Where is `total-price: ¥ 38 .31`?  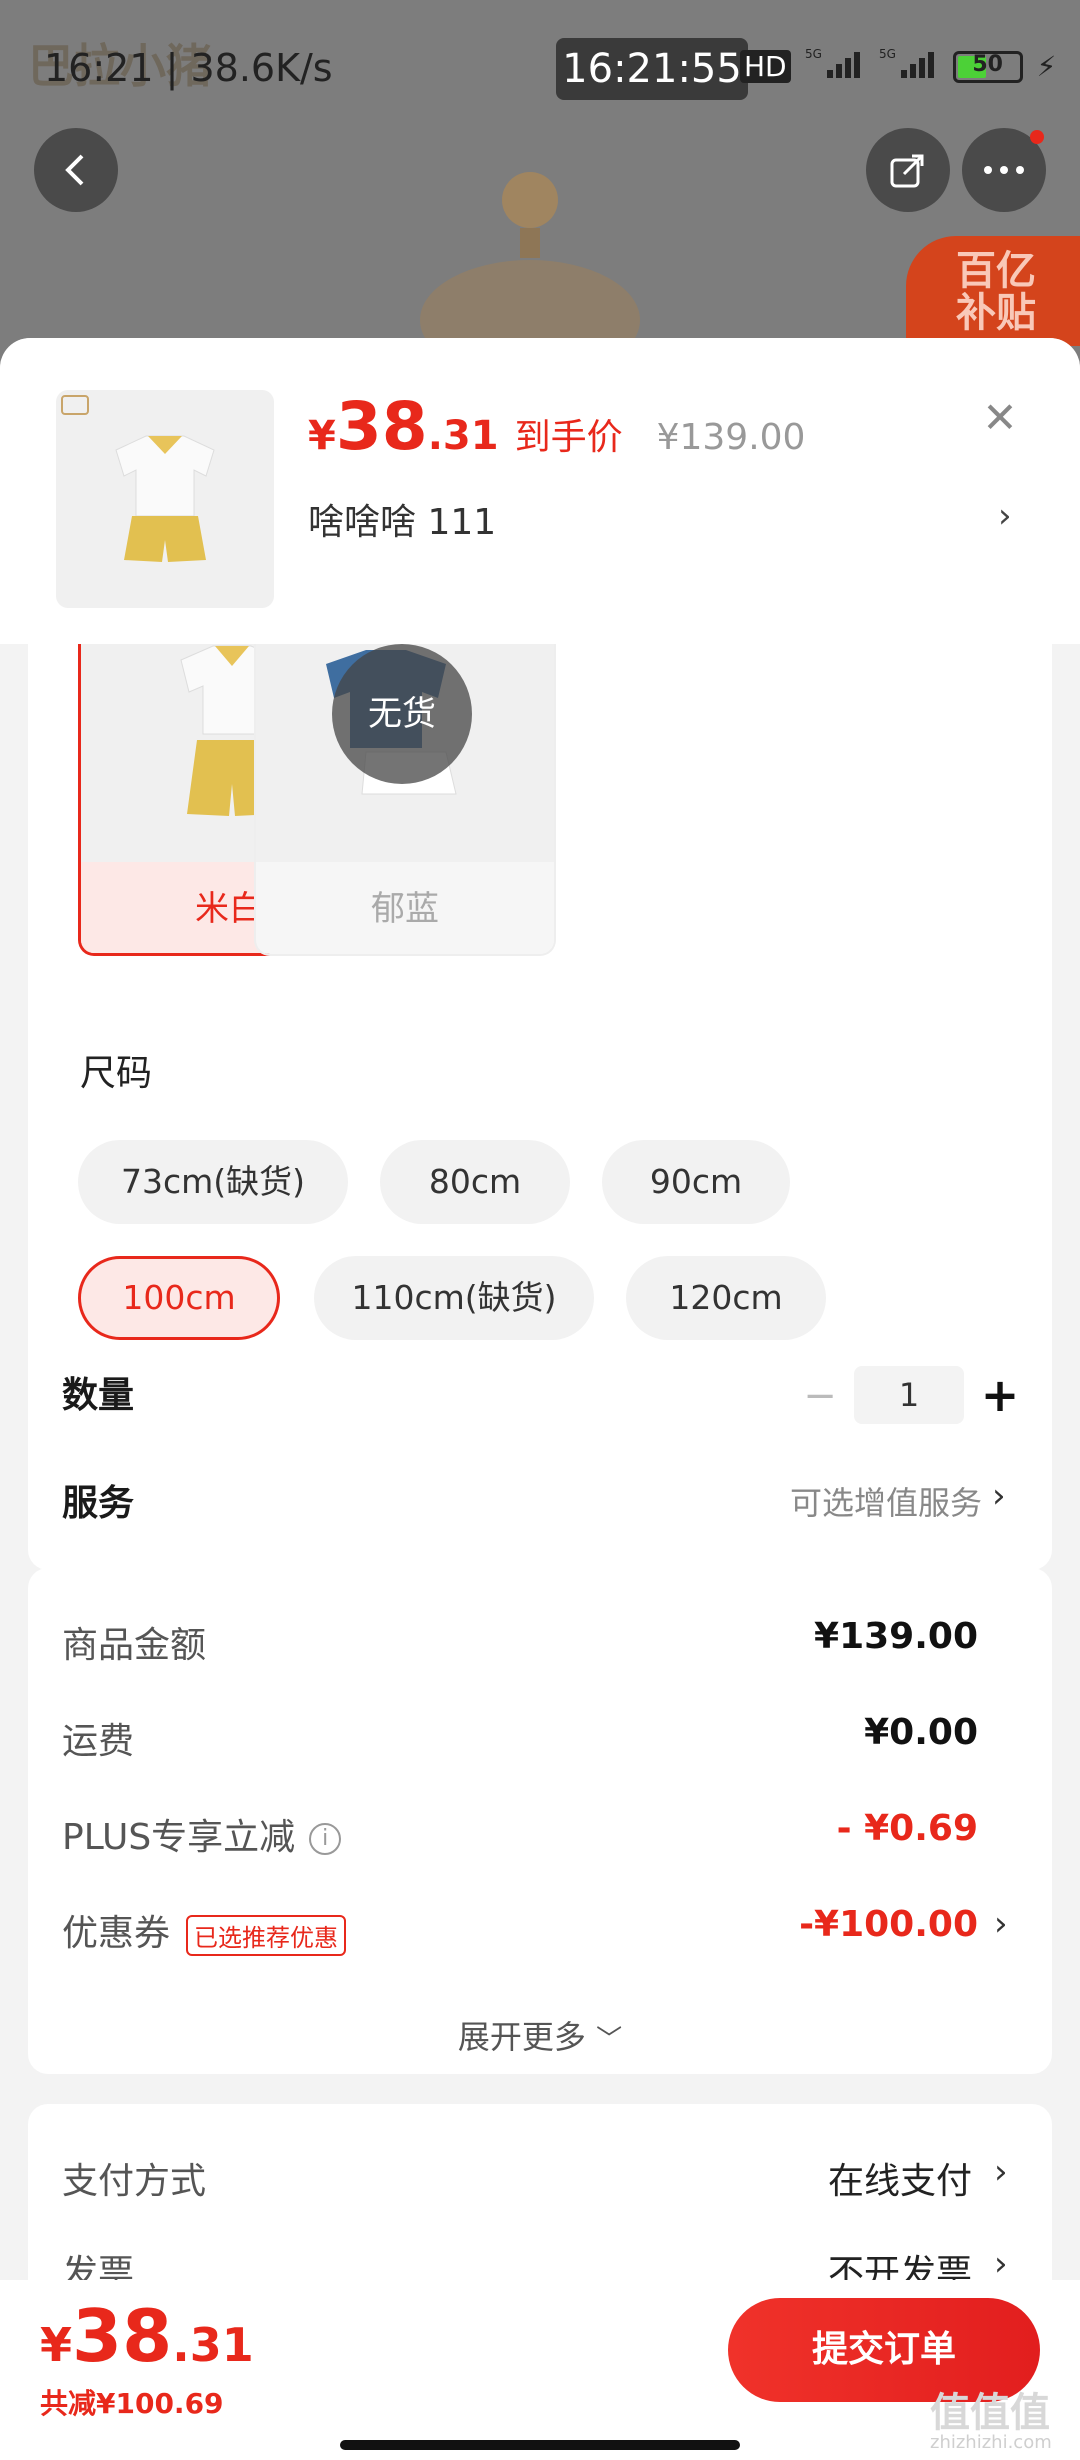 total-price: ¥ 38 .31 is located at coordinates (147, 2336).